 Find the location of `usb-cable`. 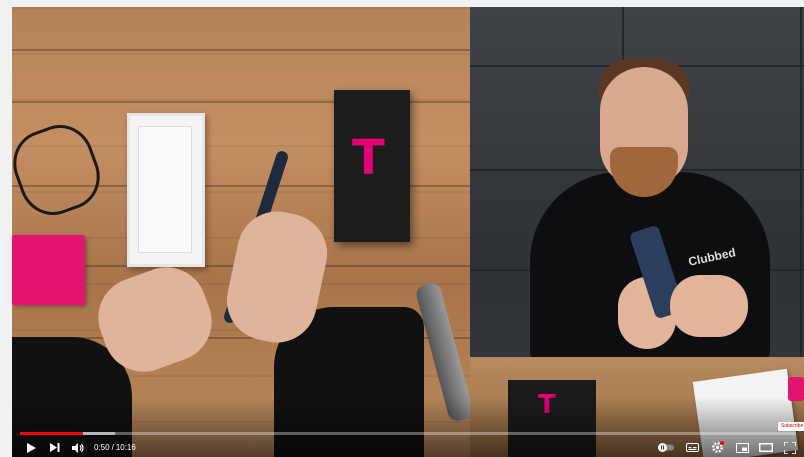

usb-cable is located at coordinates (61, 170).